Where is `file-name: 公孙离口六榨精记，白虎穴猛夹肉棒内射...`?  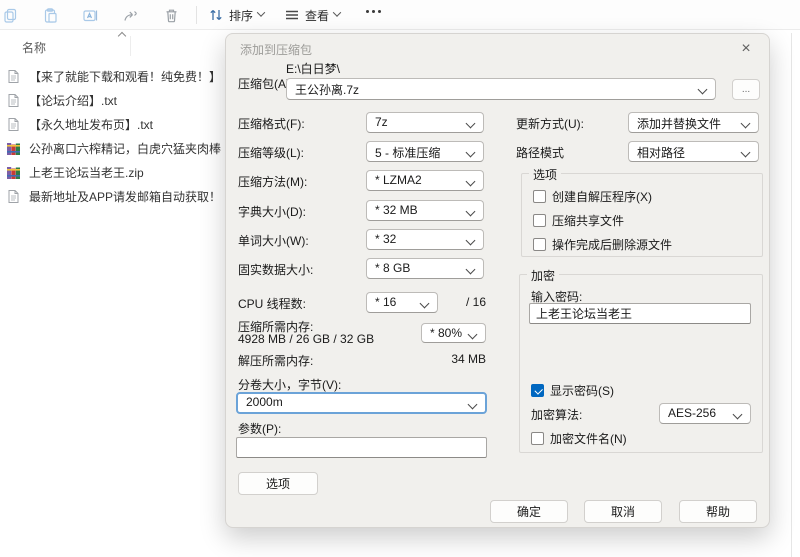
file-name: 公孙离口六榨精记，白虎穴猛夹肉棒内射... is located at coordinates (125, 148).